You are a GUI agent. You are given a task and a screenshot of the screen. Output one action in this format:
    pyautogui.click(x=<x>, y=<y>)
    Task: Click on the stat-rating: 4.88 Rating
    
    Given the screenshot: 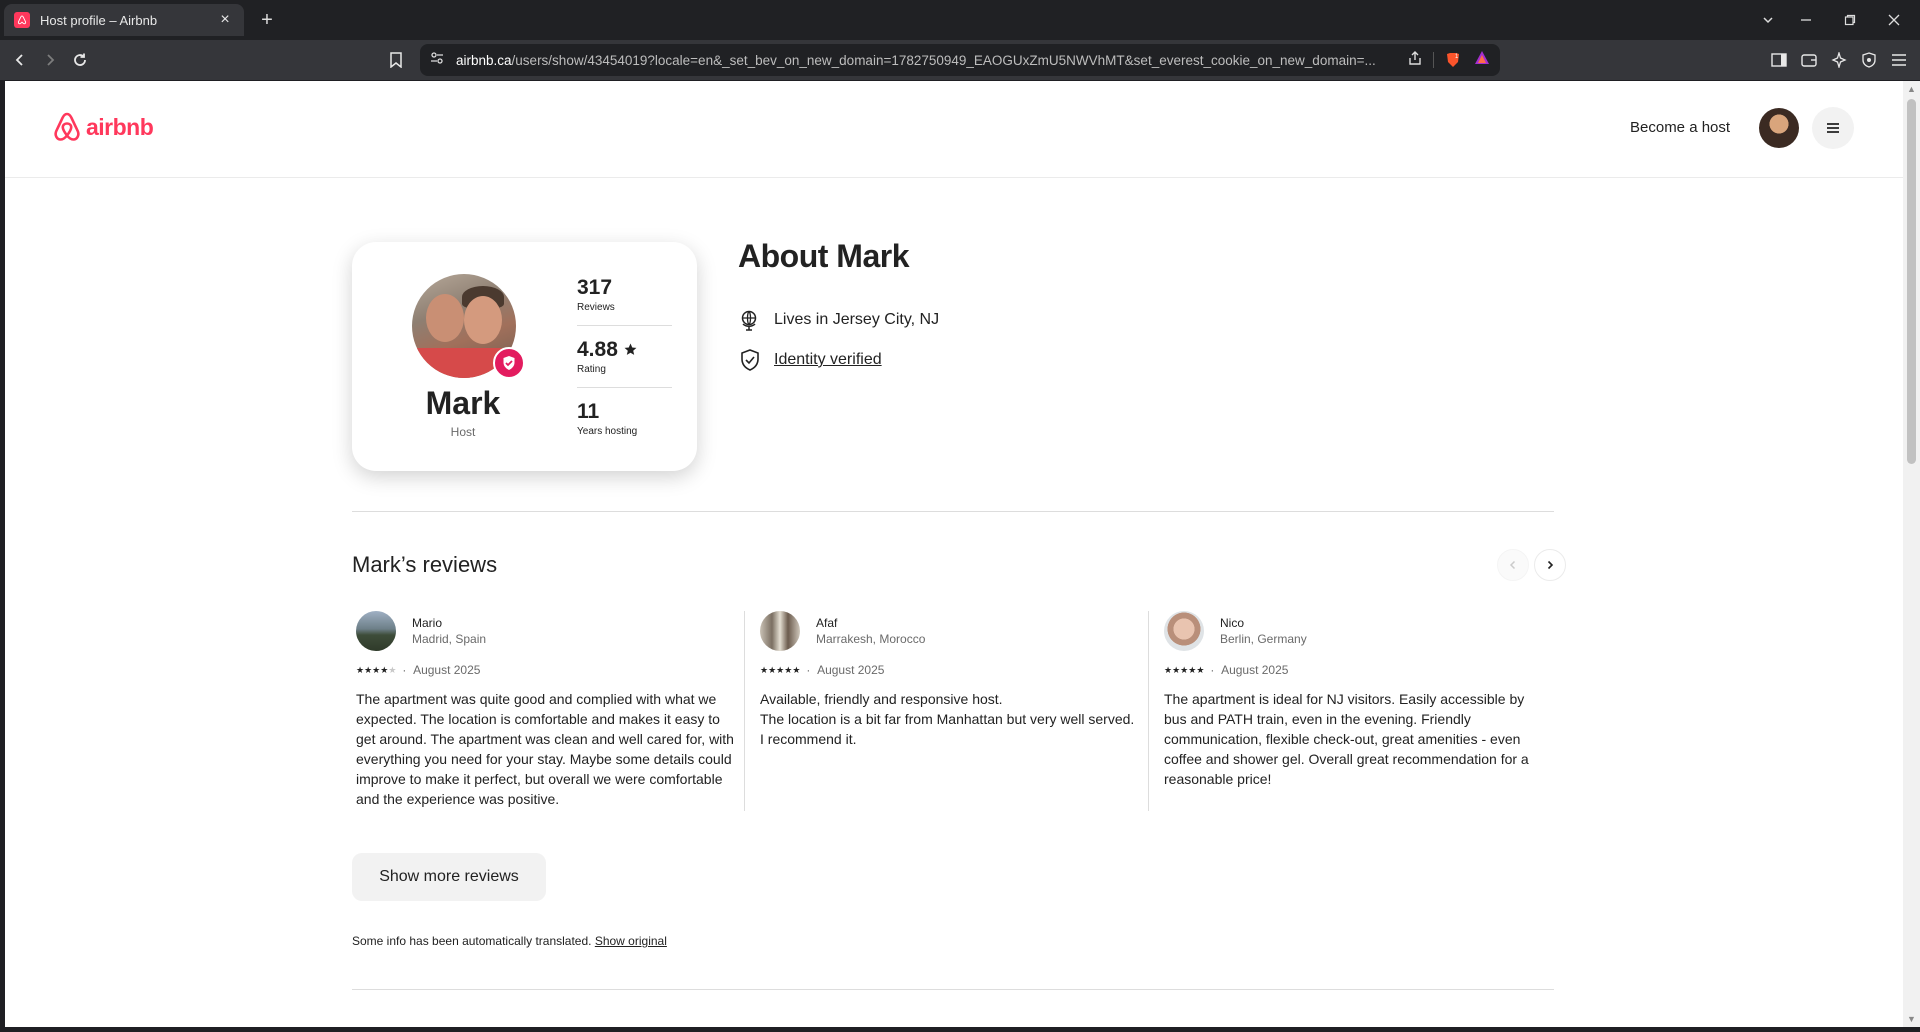 What is the action you would take?
    pyautogui.click(x=624, y=356)
    